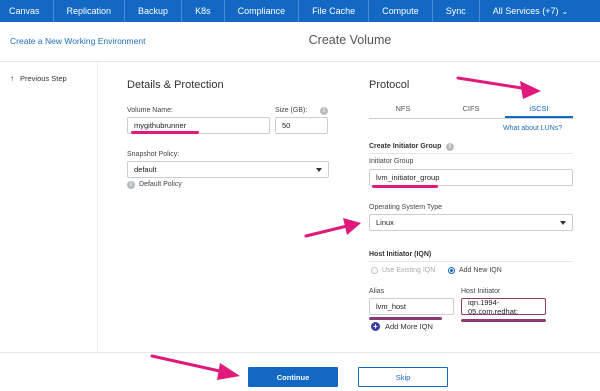 This screenshot has width=600, height=391. Describe the element at coordinates (525, 10) in the screenshot. I see `nav-all-services-label: All Services (+7)` at that location.